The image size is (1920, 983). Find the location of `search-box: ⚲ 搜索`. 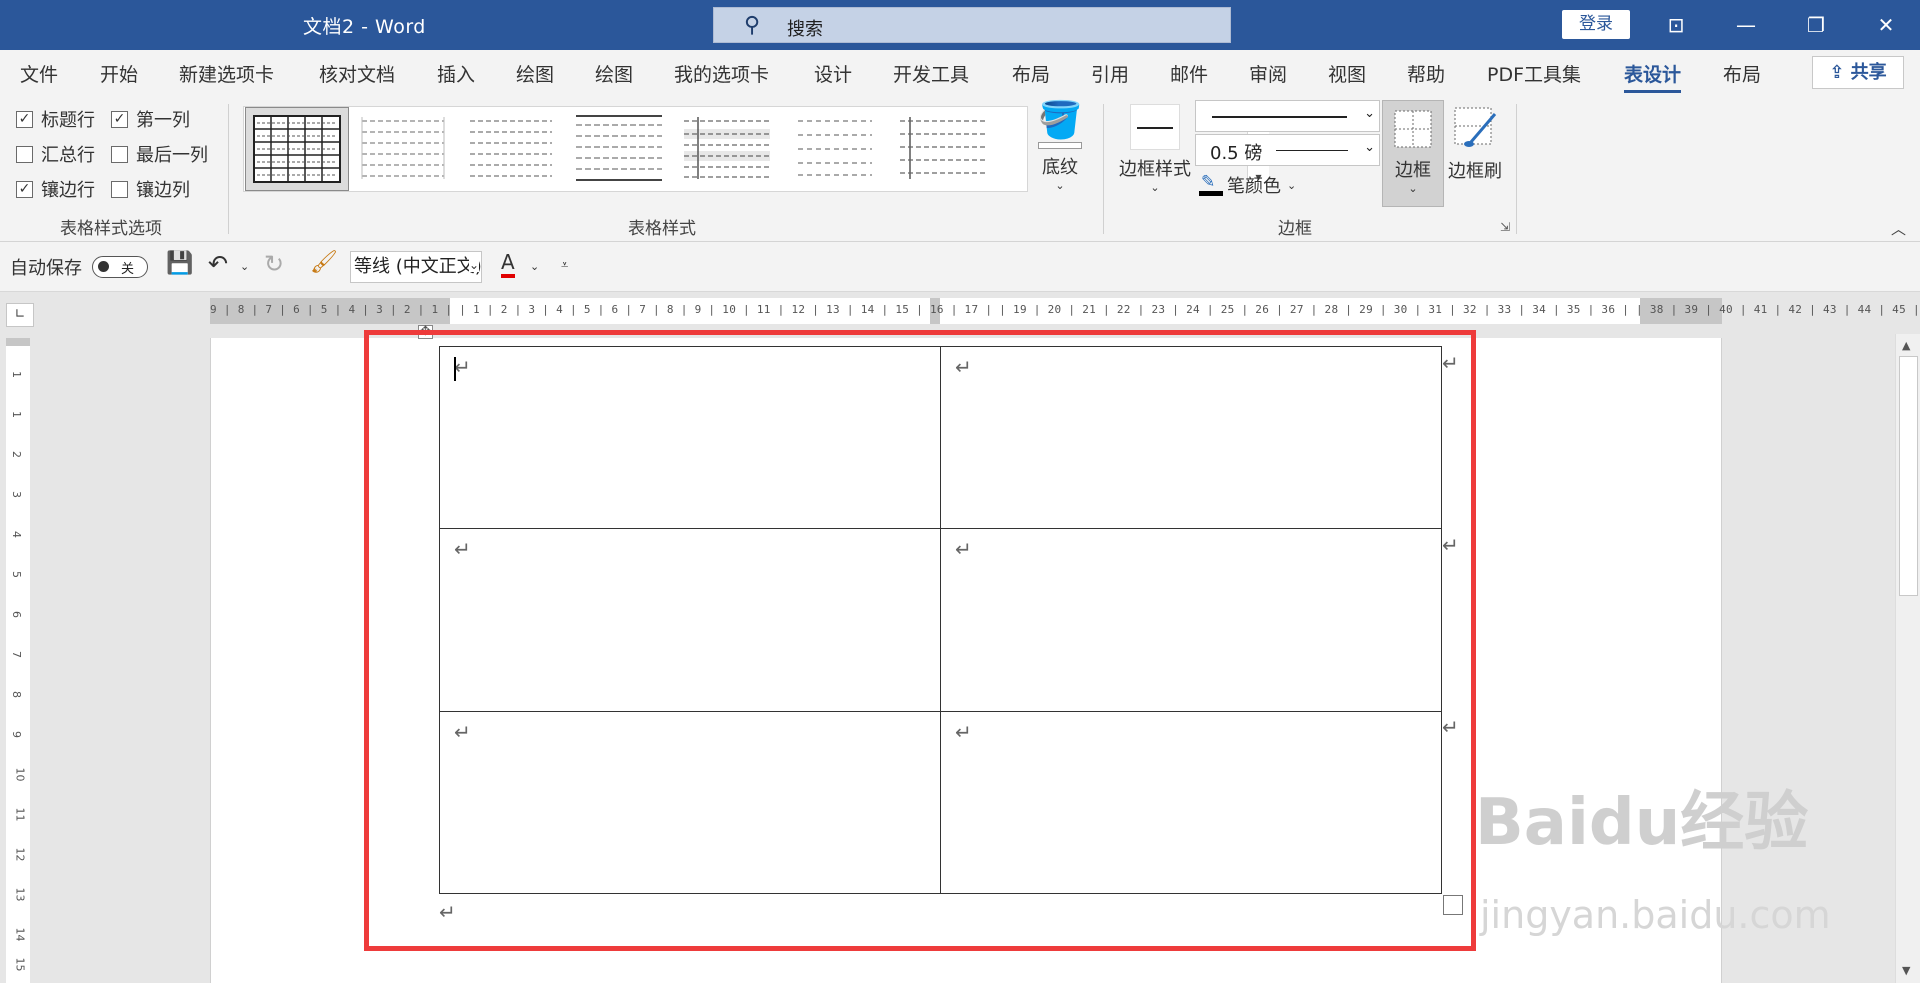

search-box: ⚲ 搜索 is located at coordinates (972, 25).